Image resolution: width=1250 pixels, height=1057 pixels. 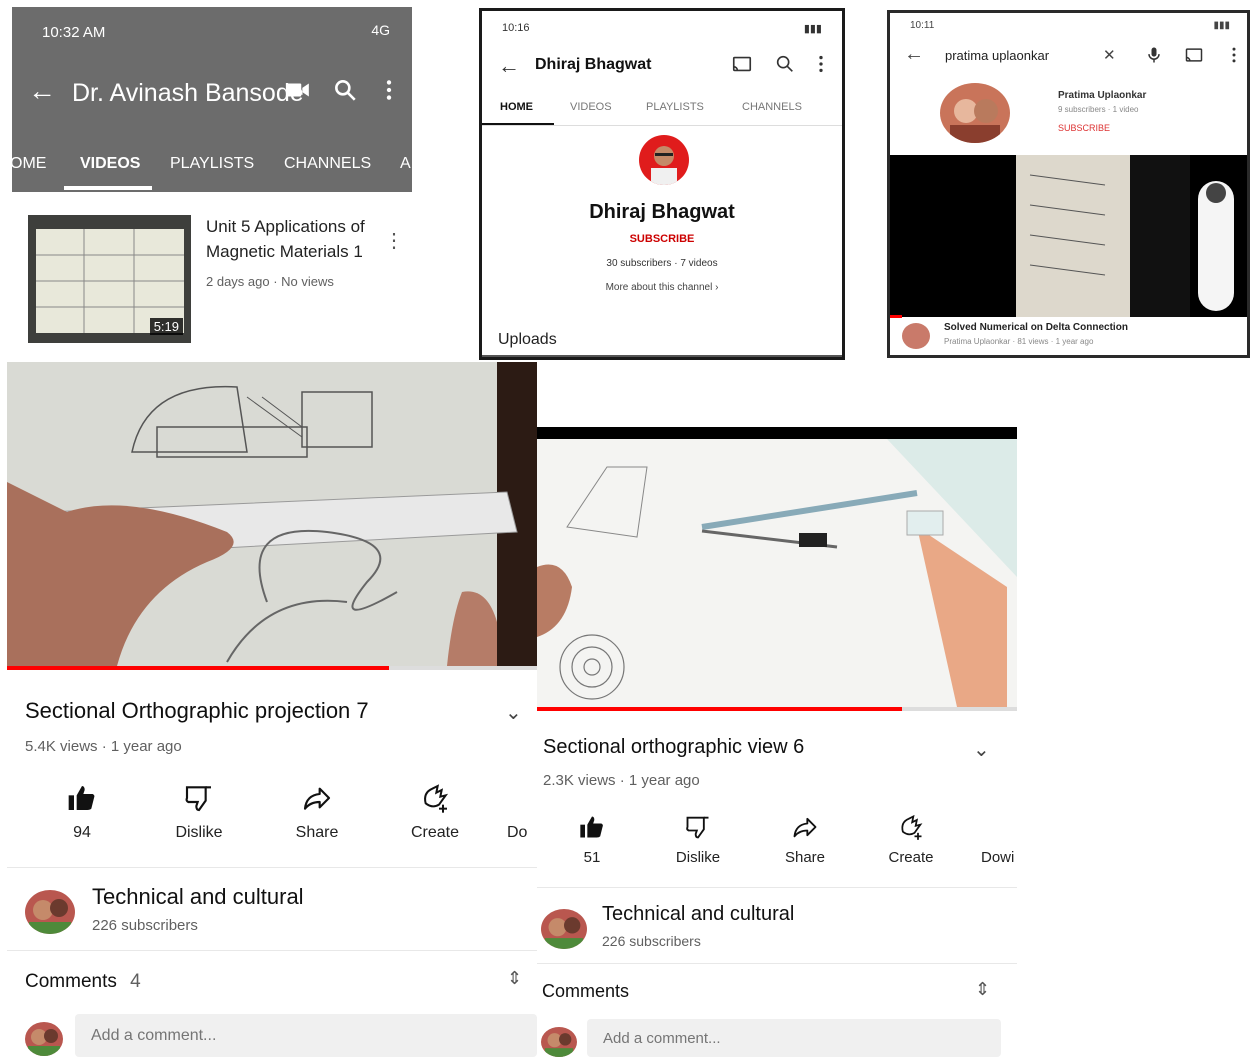 What do you see at coordinates (697, 827) in the screenshot?
I see `thumbs-down-icon` at bounding box center [697, 827].